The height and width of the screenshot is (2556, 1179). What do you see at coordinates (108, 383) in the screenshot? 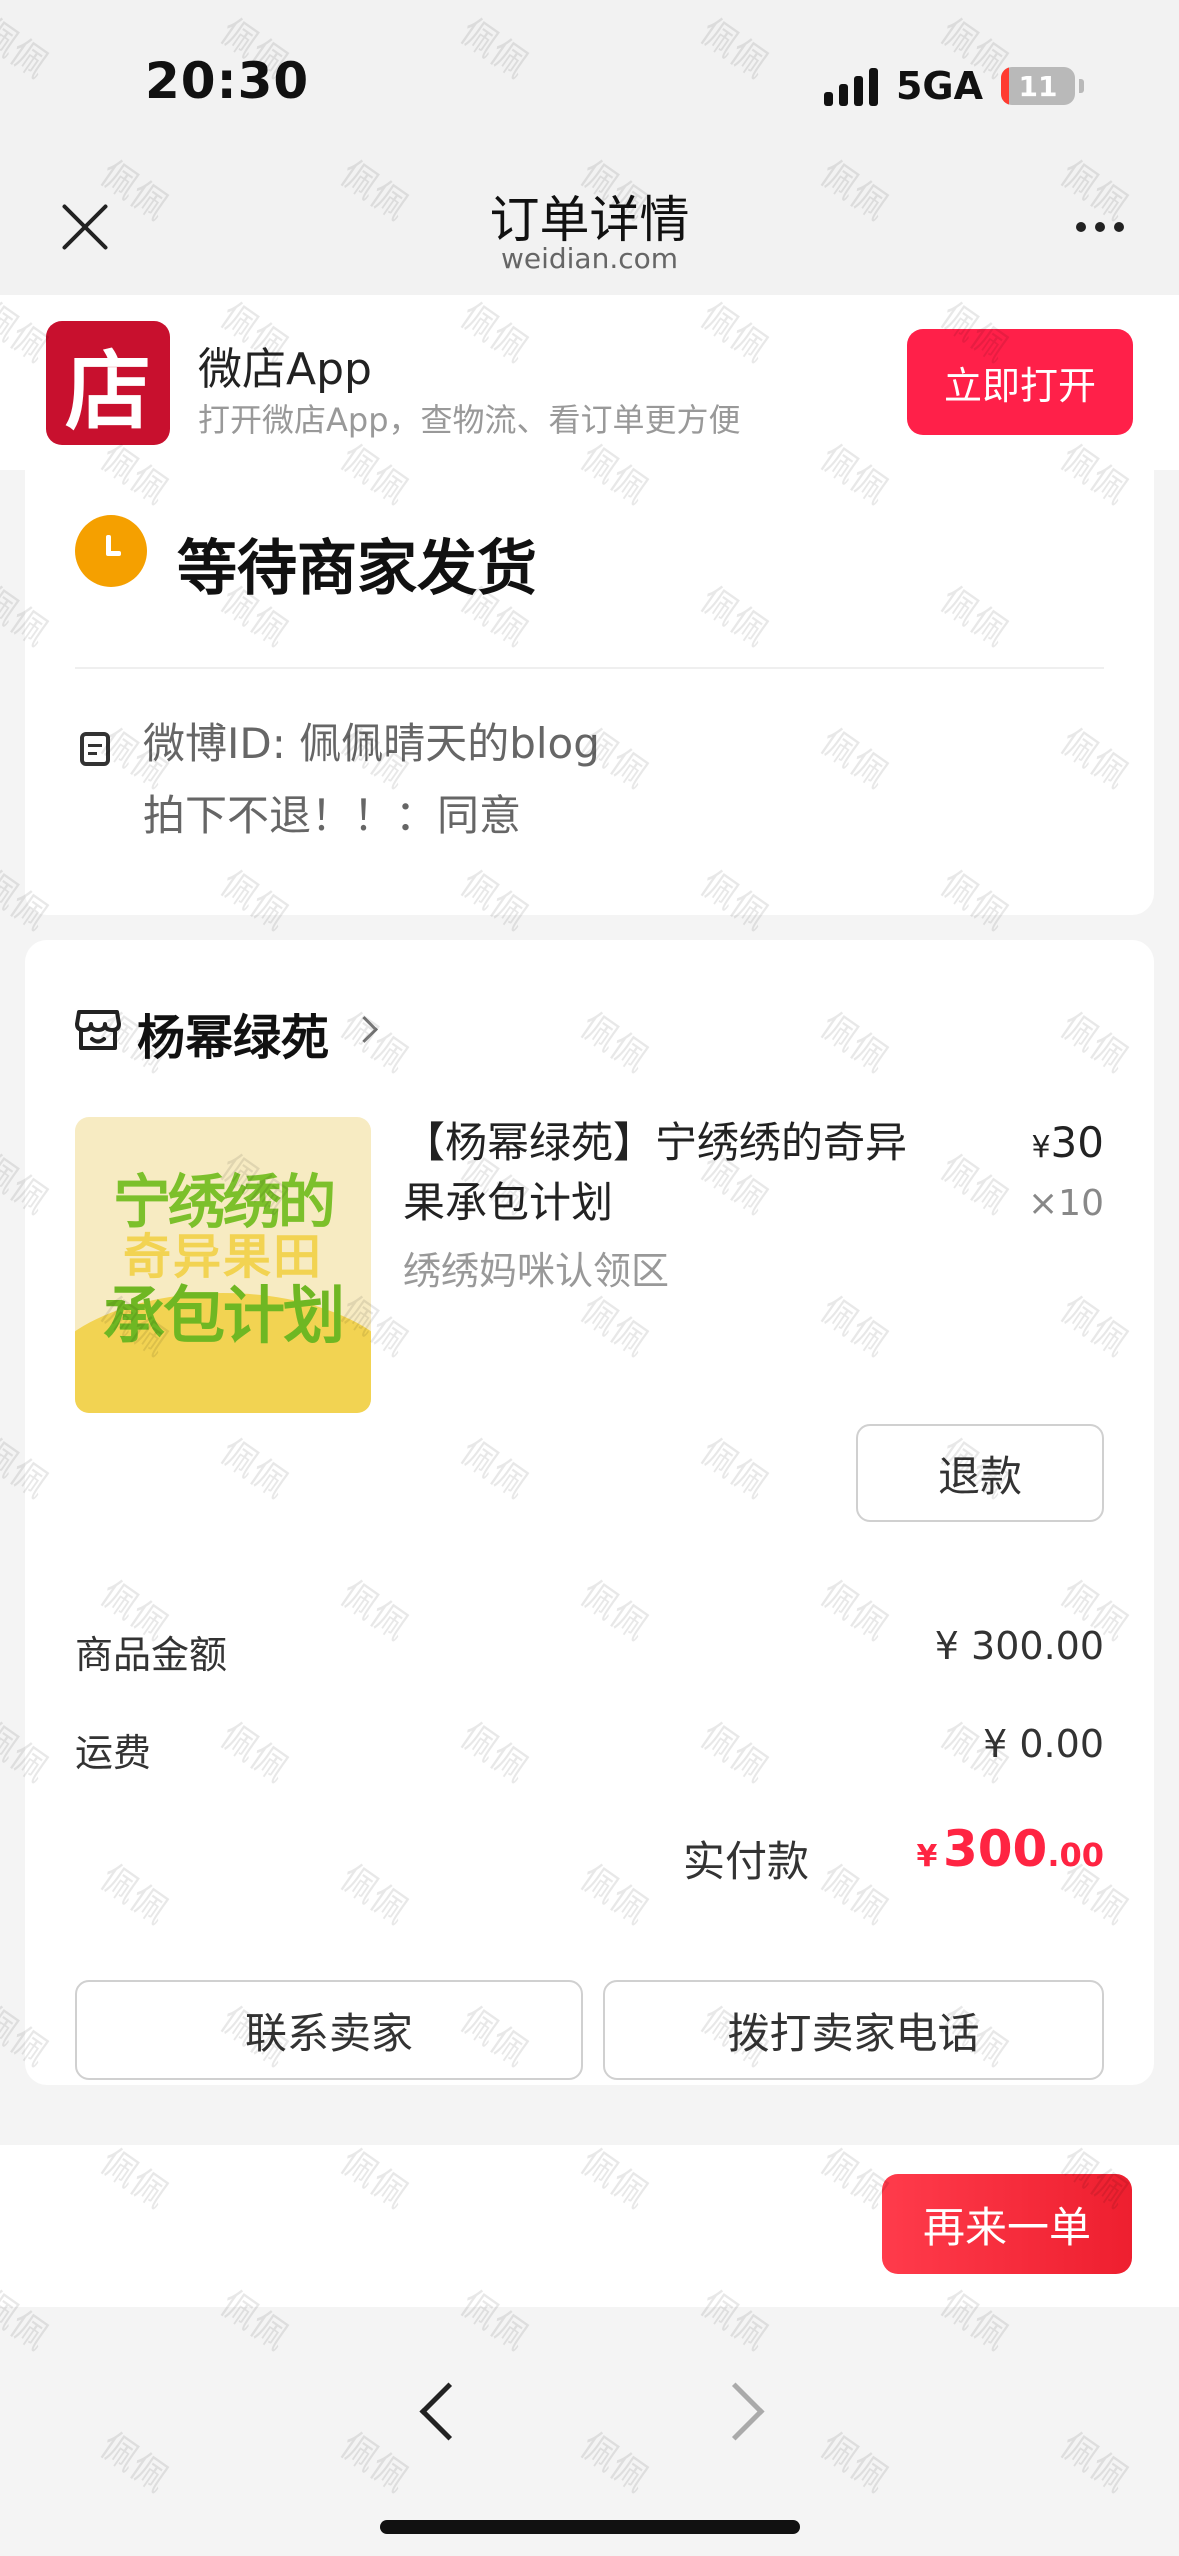
I see `weidian-logo: 店` at bounding box center [108, 383].